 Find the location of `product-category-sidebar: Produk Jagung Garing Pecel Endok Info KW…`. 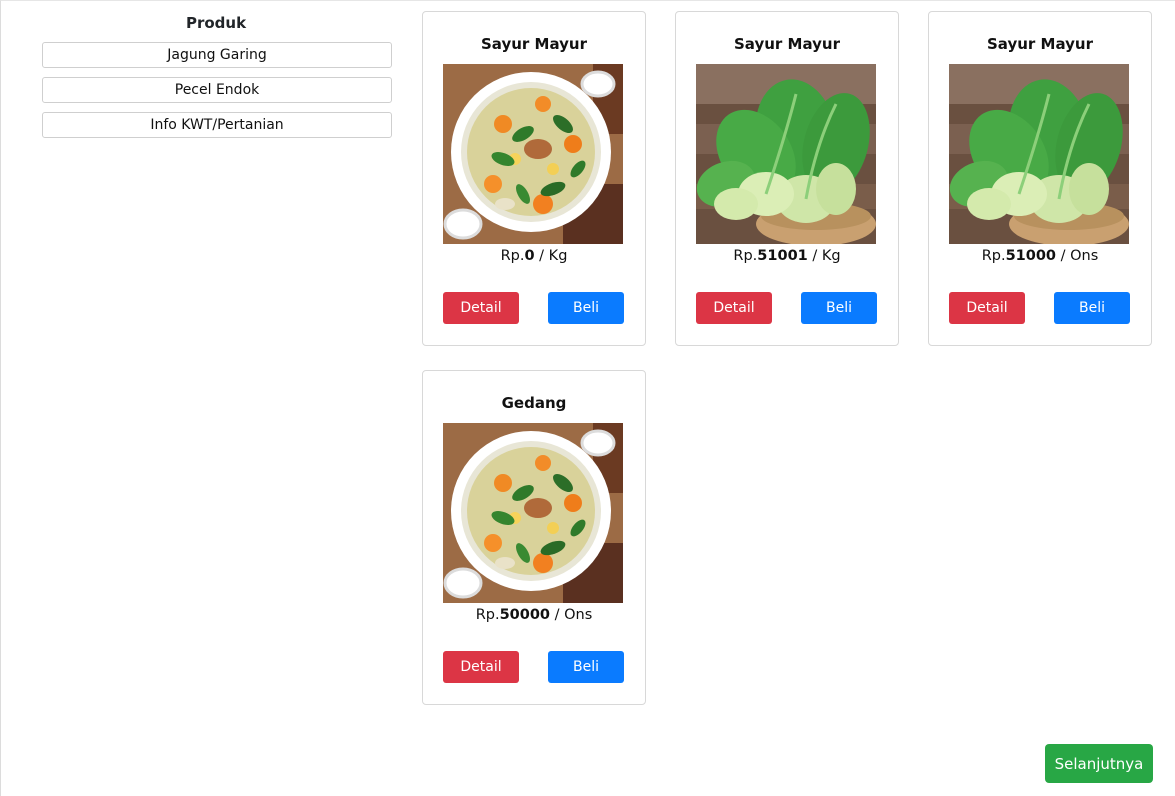

product-category-sidebar: Produk Jagung Garing Pecel Endok Info KW… is located at coordinates (217, 79).